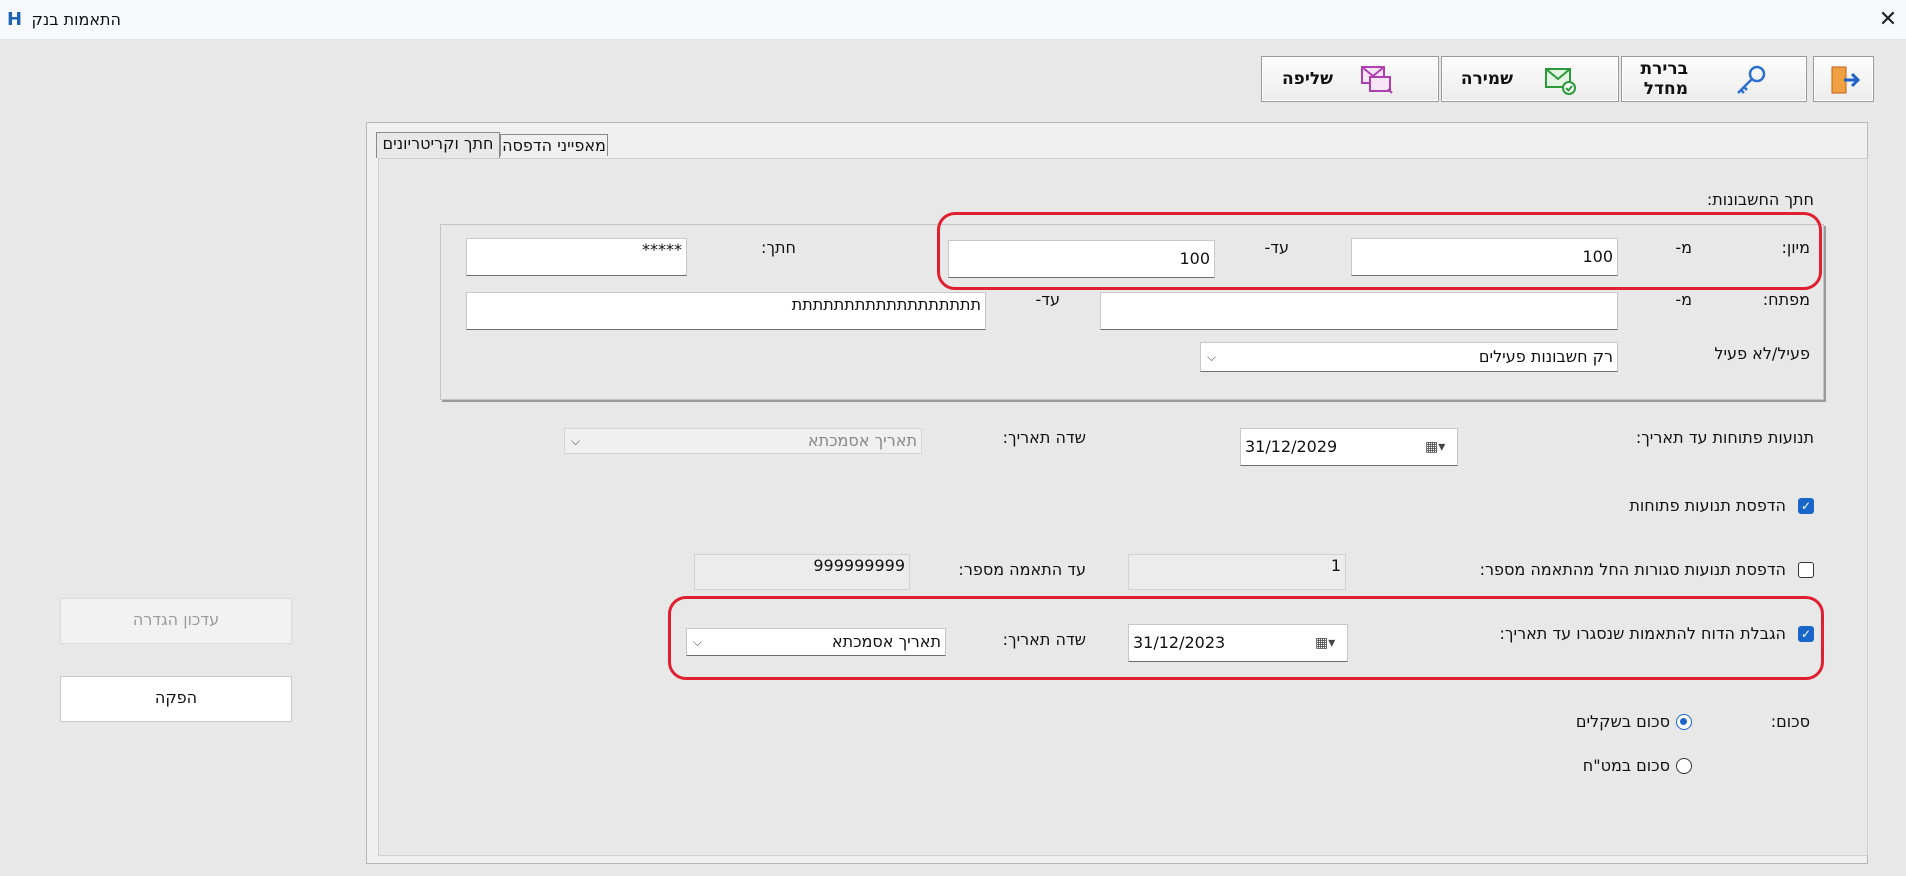 This screenshot has height=876, width=1906. What do you see at coordinates (802, 572) in the screenshot?
I see `print-closed-to-input: 999999999` at bounding box center [802, 572].